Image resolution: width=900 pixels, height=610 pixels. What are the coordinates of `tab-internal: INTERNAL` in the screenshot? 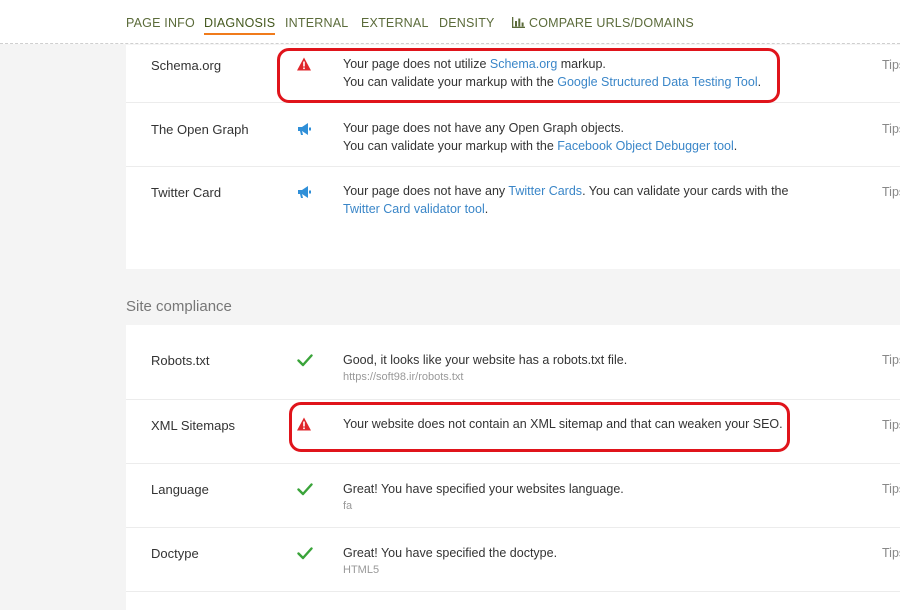 It's located at (316, 23).